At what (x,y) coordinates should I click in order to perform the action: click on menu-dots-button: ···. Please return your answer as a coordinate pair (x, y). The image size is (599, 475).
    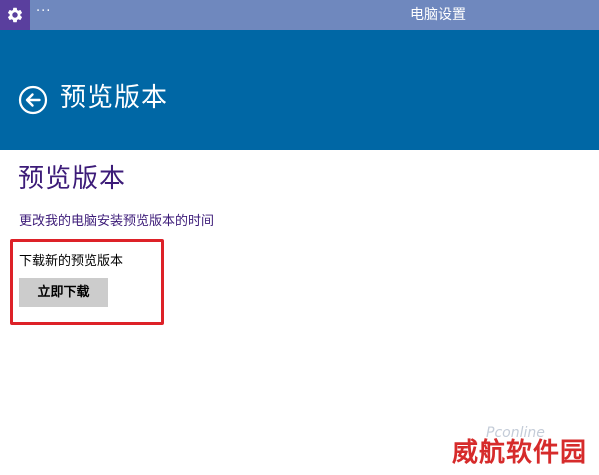
    Looking at the image, I should click on (43, 12).